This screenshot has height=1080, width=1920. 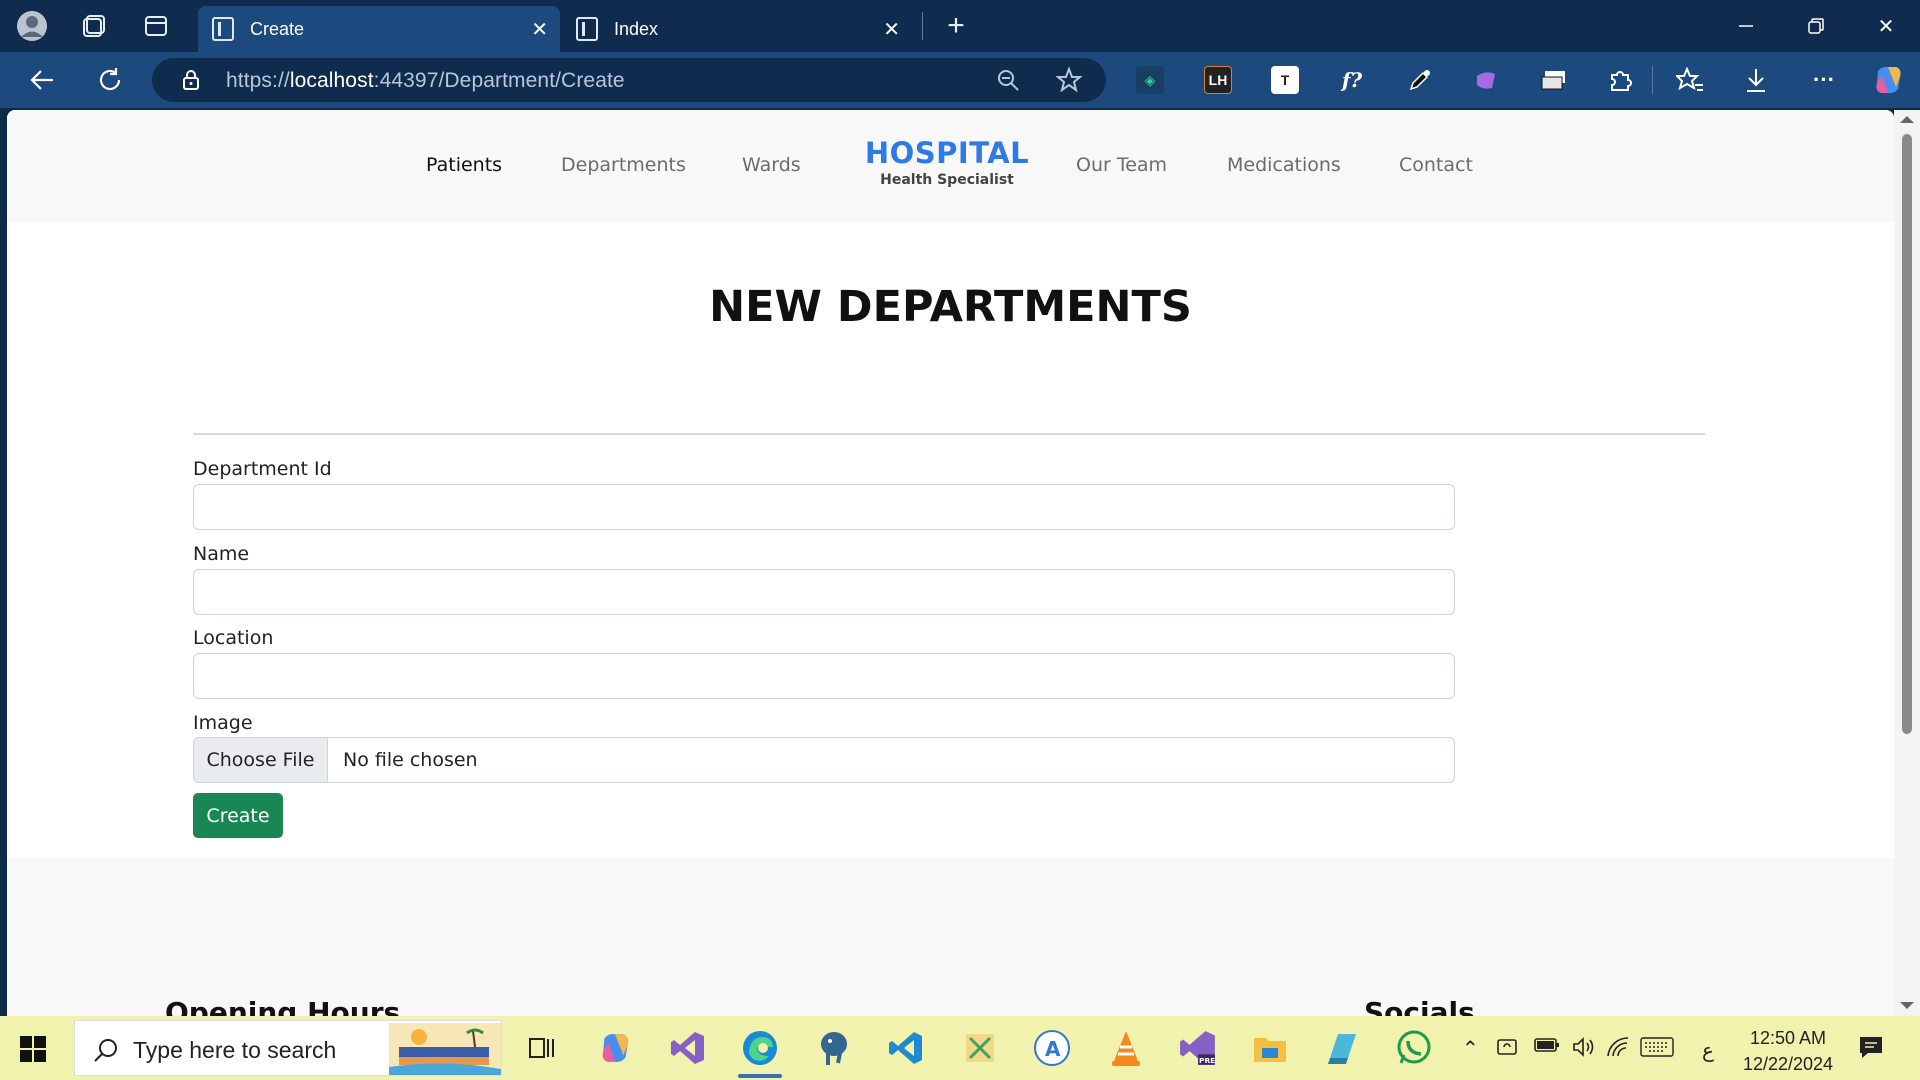 I want to click on eyedropper-icon, so click(x=1420, y=80).